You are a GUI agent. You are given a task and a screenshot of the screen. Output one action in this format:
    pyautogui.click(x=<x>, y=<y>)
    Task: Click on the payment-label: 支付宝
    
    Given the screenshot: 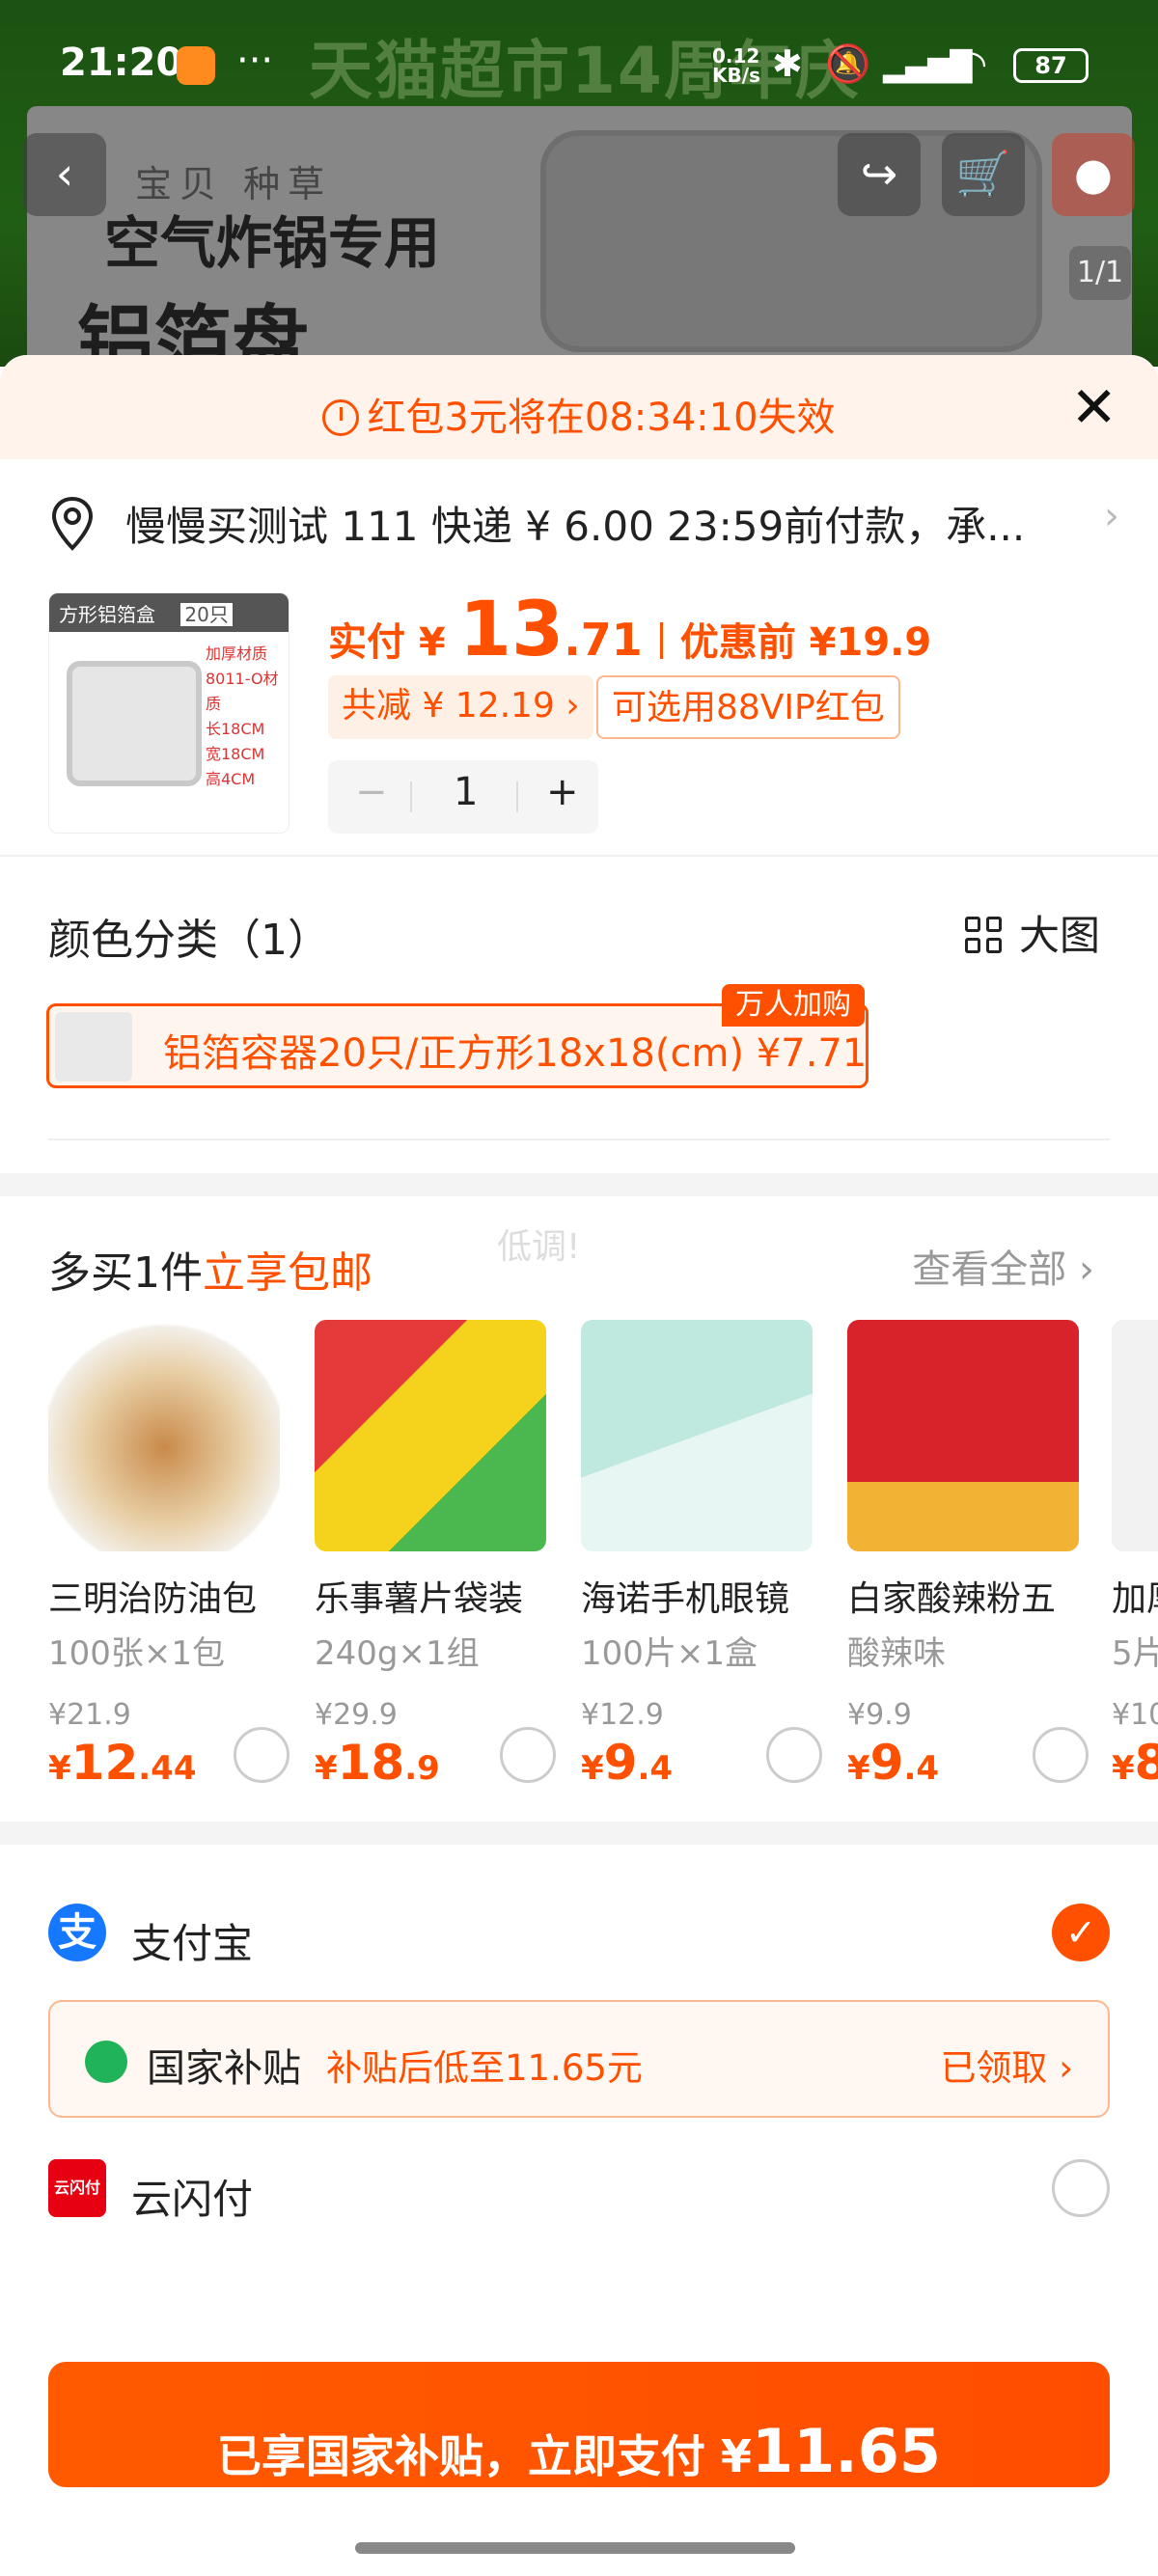 What is the action you would take?
    pyautogui.click(x=192, y=1944)
    